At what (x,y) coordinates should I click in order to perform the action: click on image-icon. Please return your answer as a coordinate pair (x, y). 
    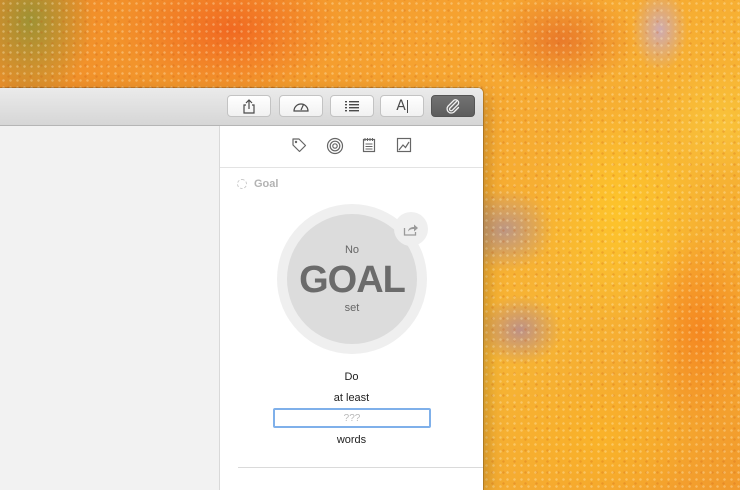
    Looking at the image, I should click on (404, 145).